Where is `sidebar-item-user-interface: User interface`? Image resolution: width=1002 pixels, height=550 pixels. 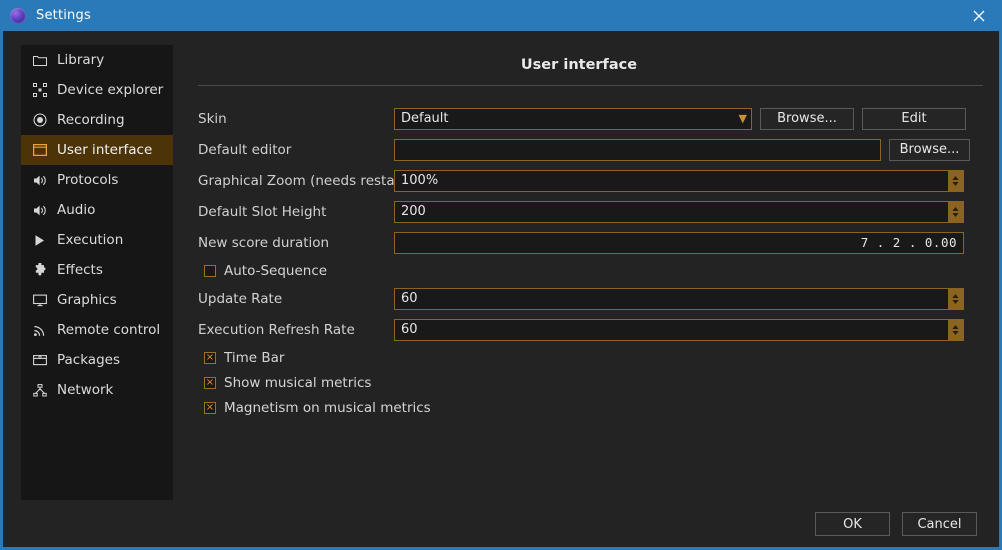 sidebar-item-user-interface: User interface is located at coordinates (97, 150).